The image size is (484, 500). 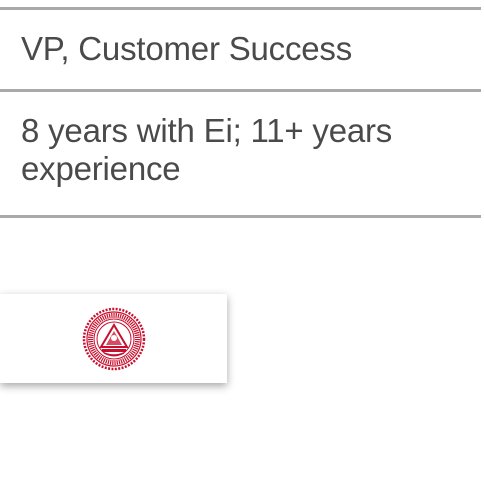 I want to click on education-logo-card, so click(x=113, y=338).